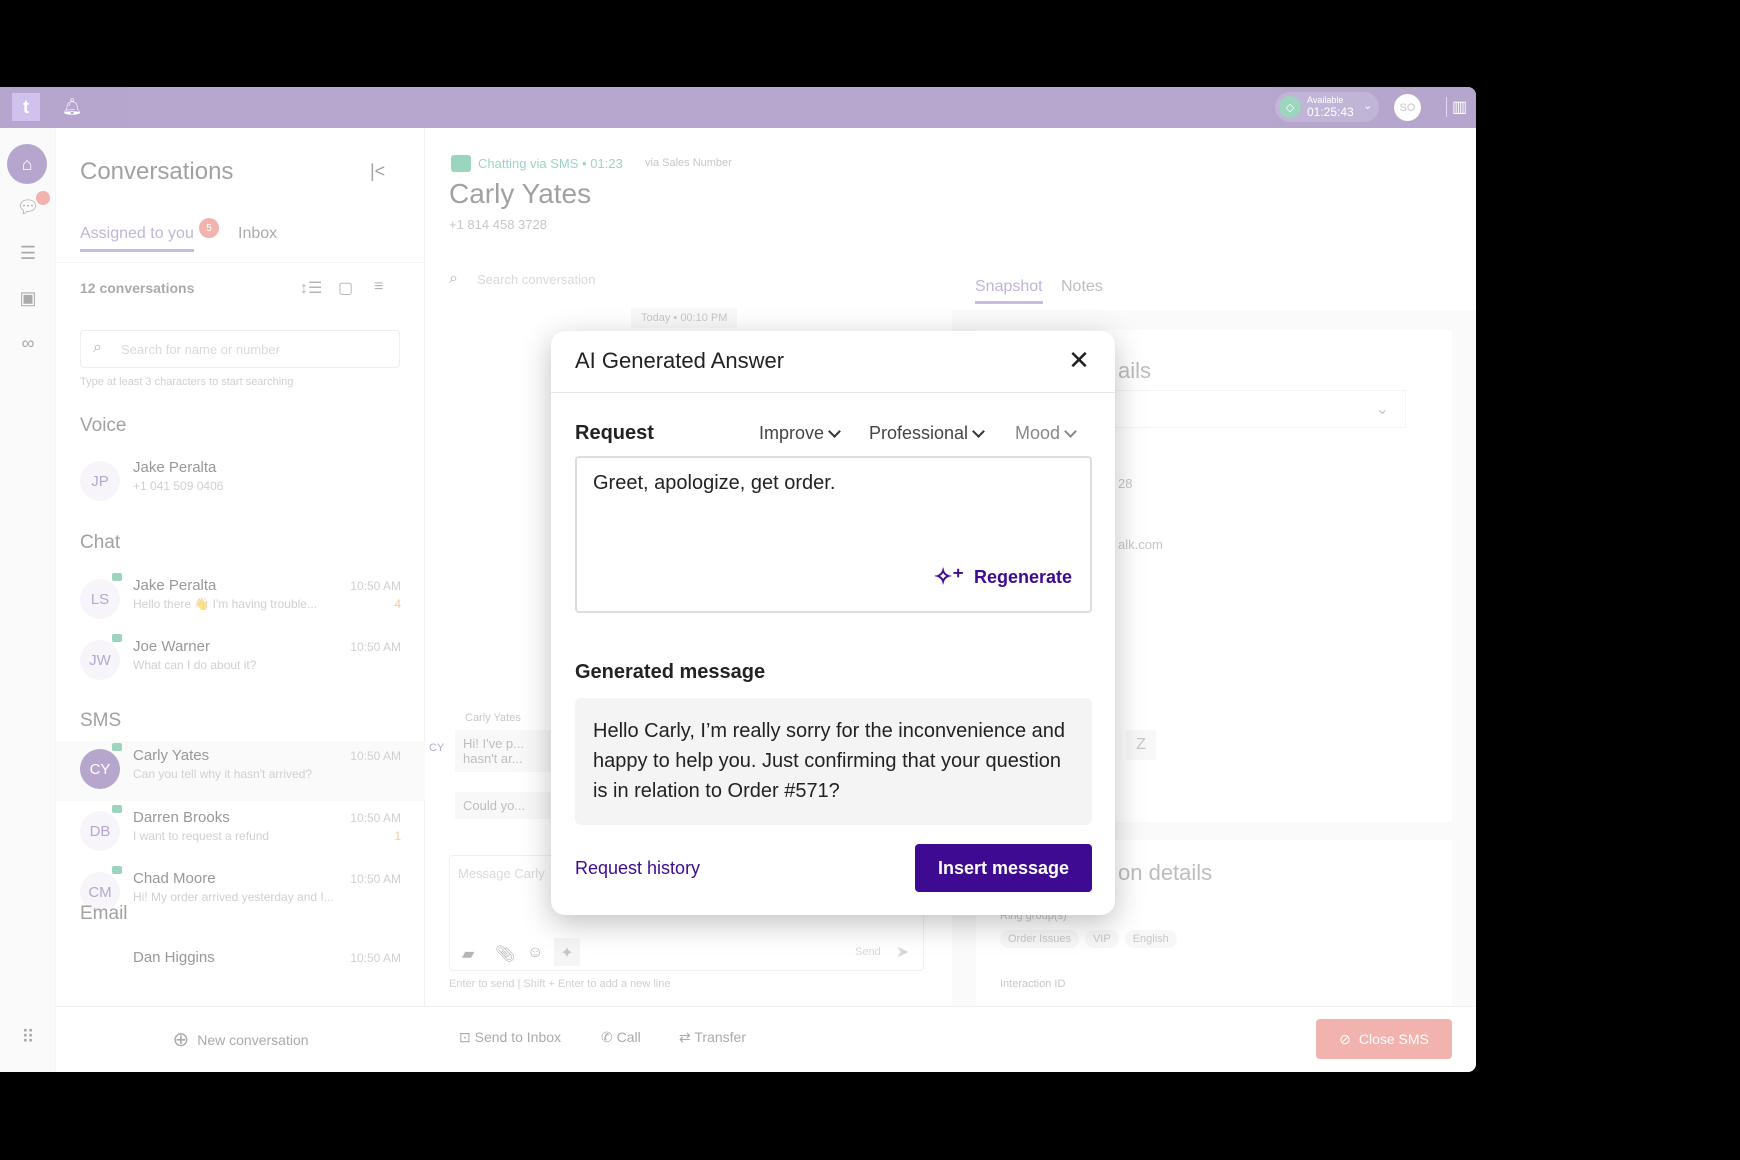  What do you see at coordinates (100, 481) in the screenshot?
I see `avatar: JP` at bounding box center [100, 481].